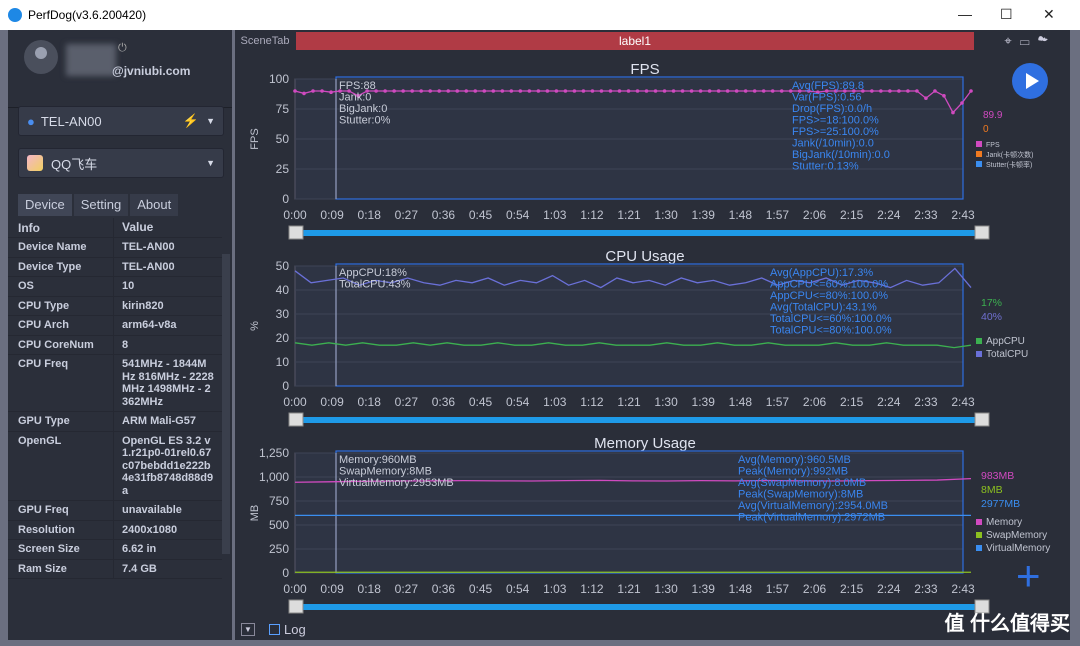 This screenshot has height=646, width=1080. What do you see at coordinates (35, 163) in the screenshot?
I see `app-icon` at bounding box center [35, 163].